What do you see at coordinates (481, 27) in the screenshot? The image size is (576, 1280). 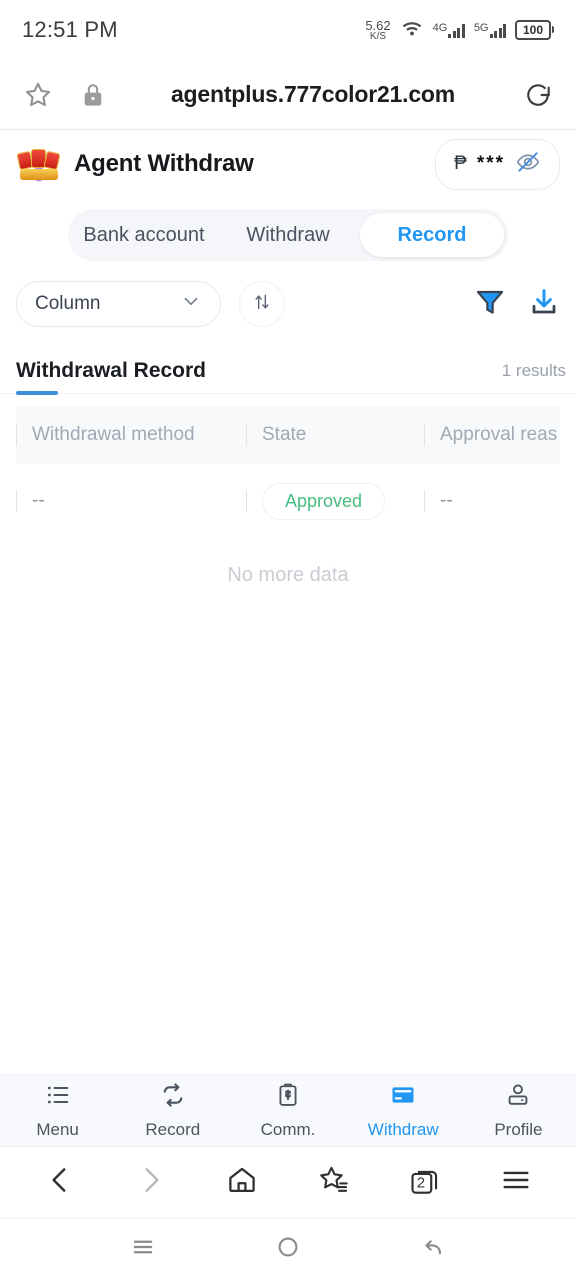 I see `network-label-5g: 5G` at bounding box center [481, 27].